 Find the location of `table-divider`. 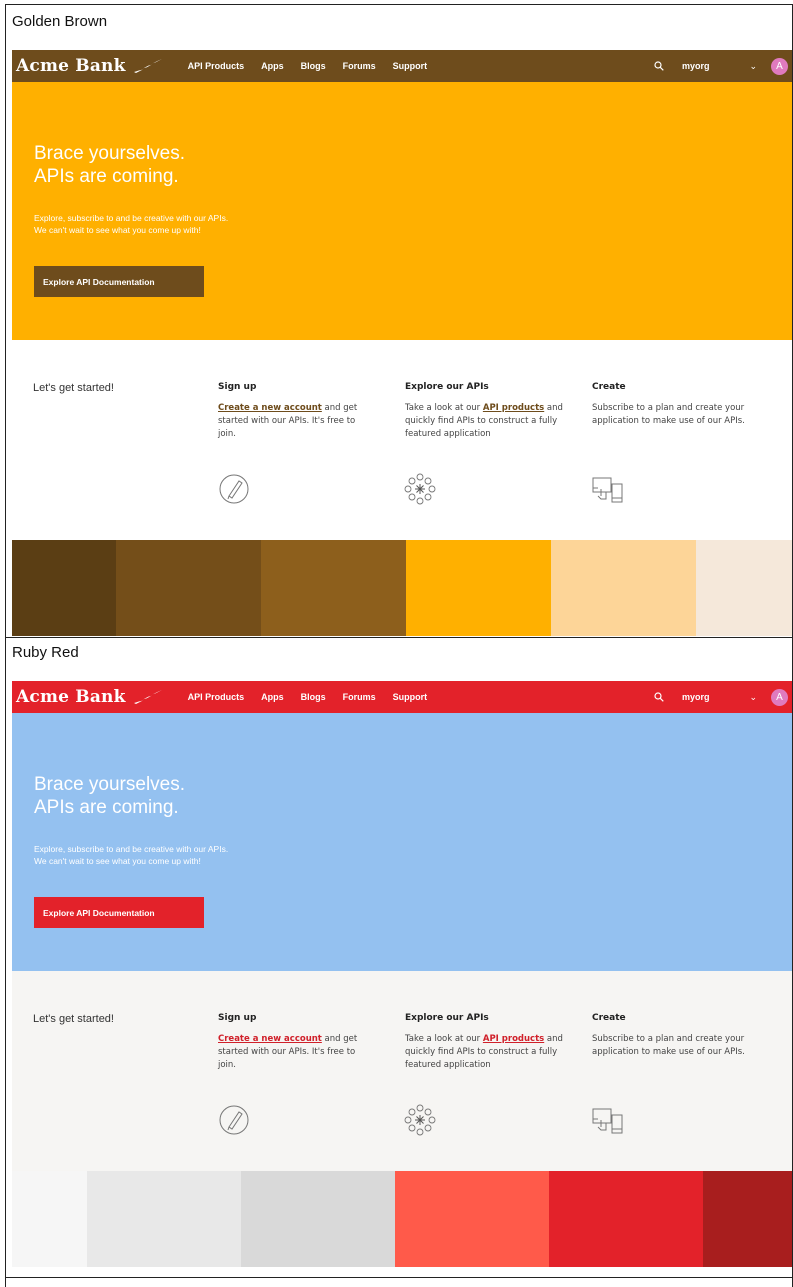

table-divider is located at coordinates (399, 1277).